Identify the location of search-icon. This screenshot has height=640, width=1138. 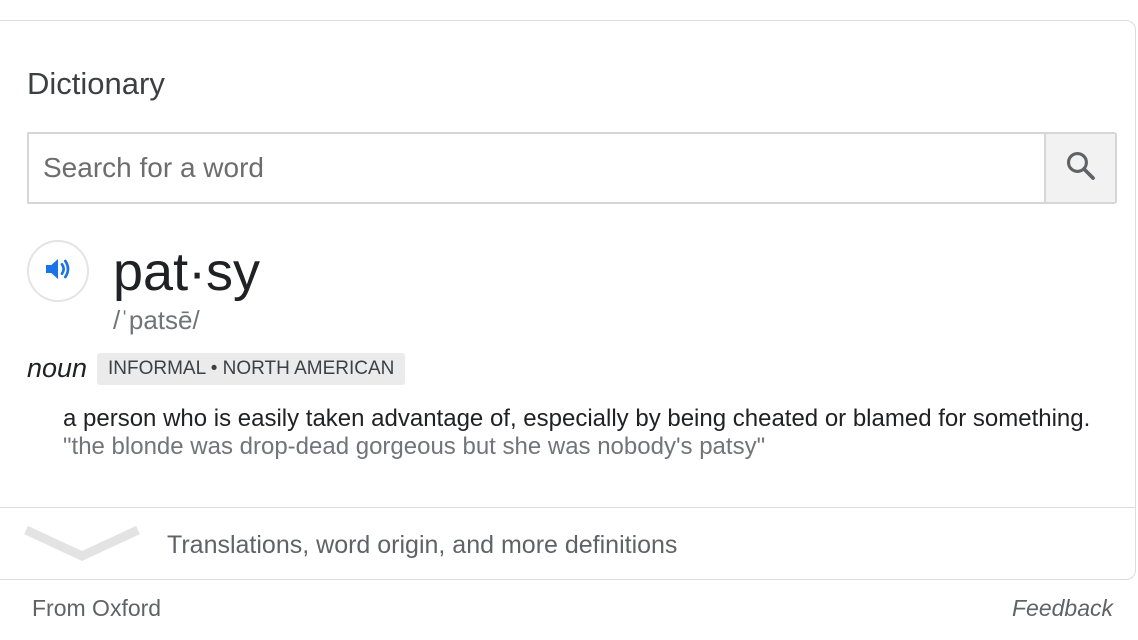
(1081, 168).